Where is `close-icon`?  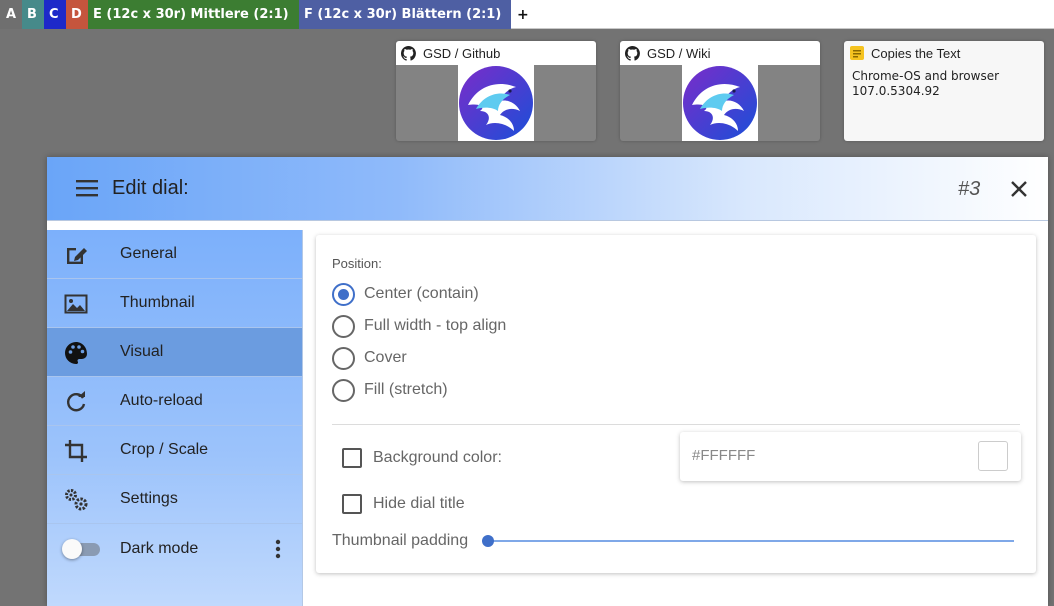 close-icon is located at coordinates (1019, 189).